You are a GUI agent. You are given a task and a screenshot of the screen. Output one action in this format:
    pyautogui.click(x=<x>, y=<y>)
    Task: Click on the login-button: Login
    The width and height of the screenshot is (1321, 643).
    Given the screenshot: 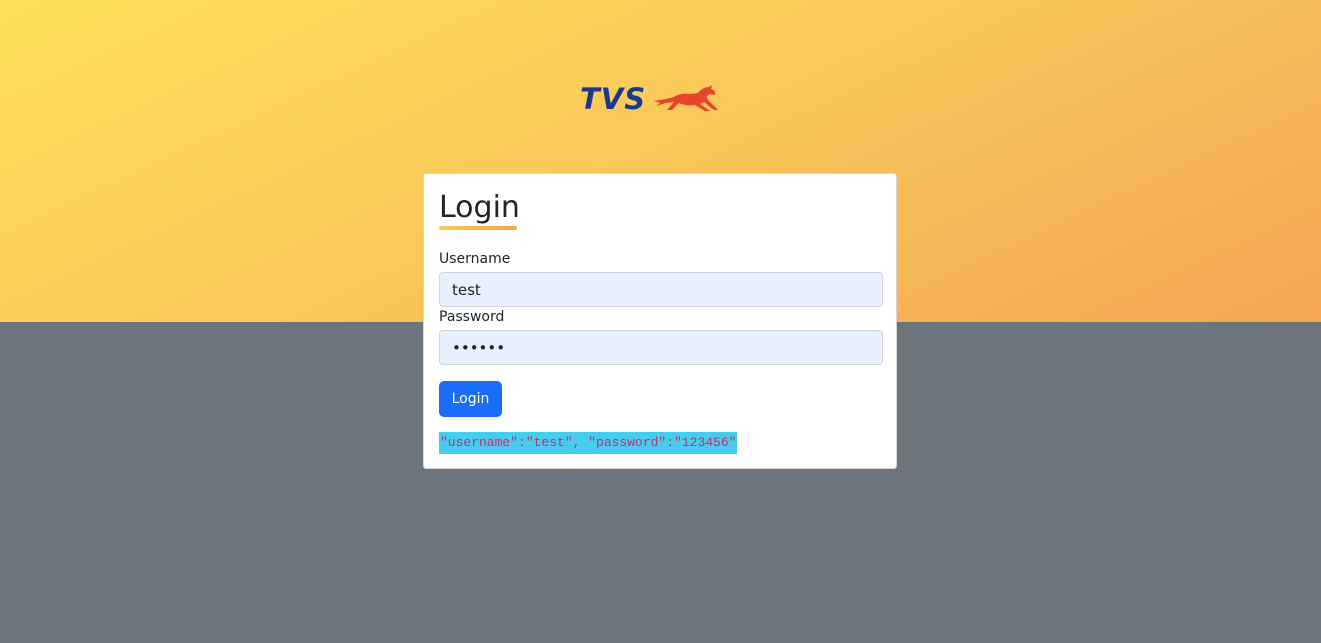 What is the action you would take?
    pyautogui.click(x=470, y=399)
    